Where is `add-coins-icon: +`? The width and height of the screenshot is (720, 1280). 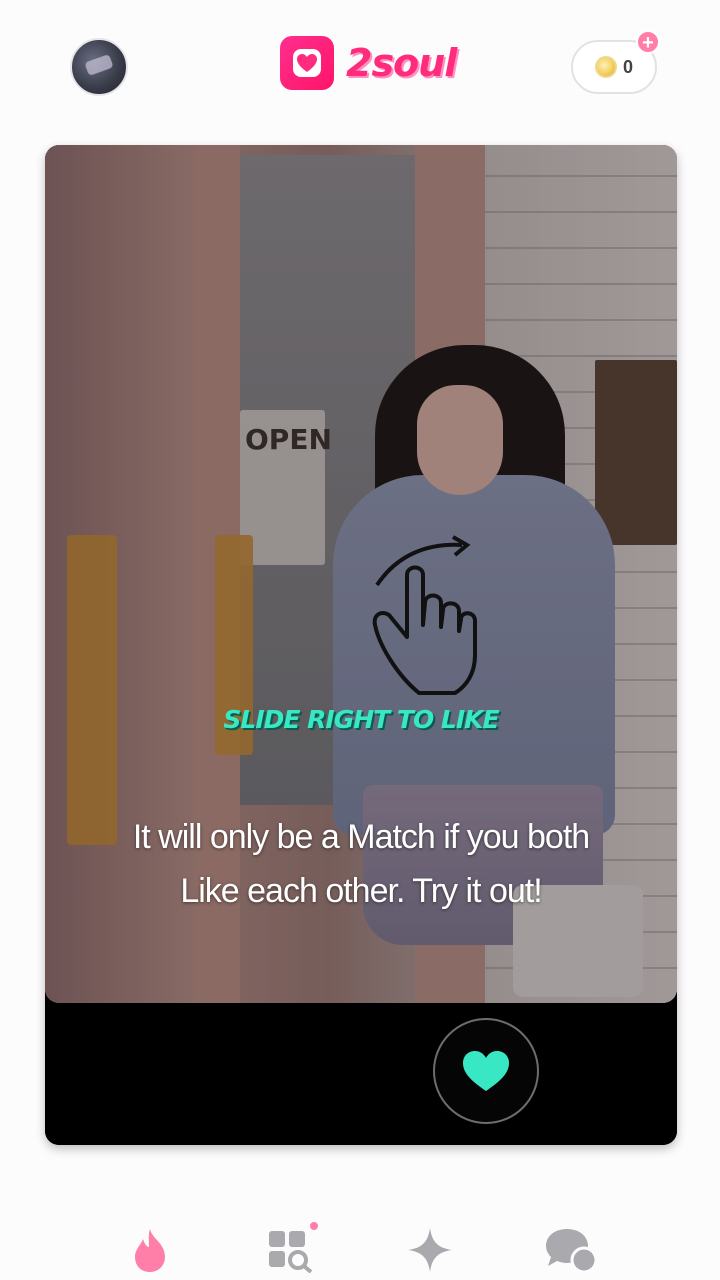
add-coins-icon: + is located at coordinates (648, 42).